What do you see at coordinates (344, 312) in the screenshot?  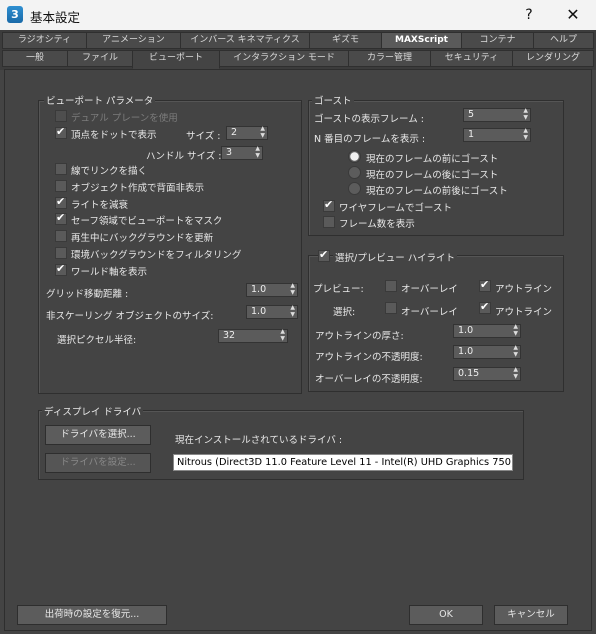 I see `selection-label: 選択:` at bounding box center [344, 312].